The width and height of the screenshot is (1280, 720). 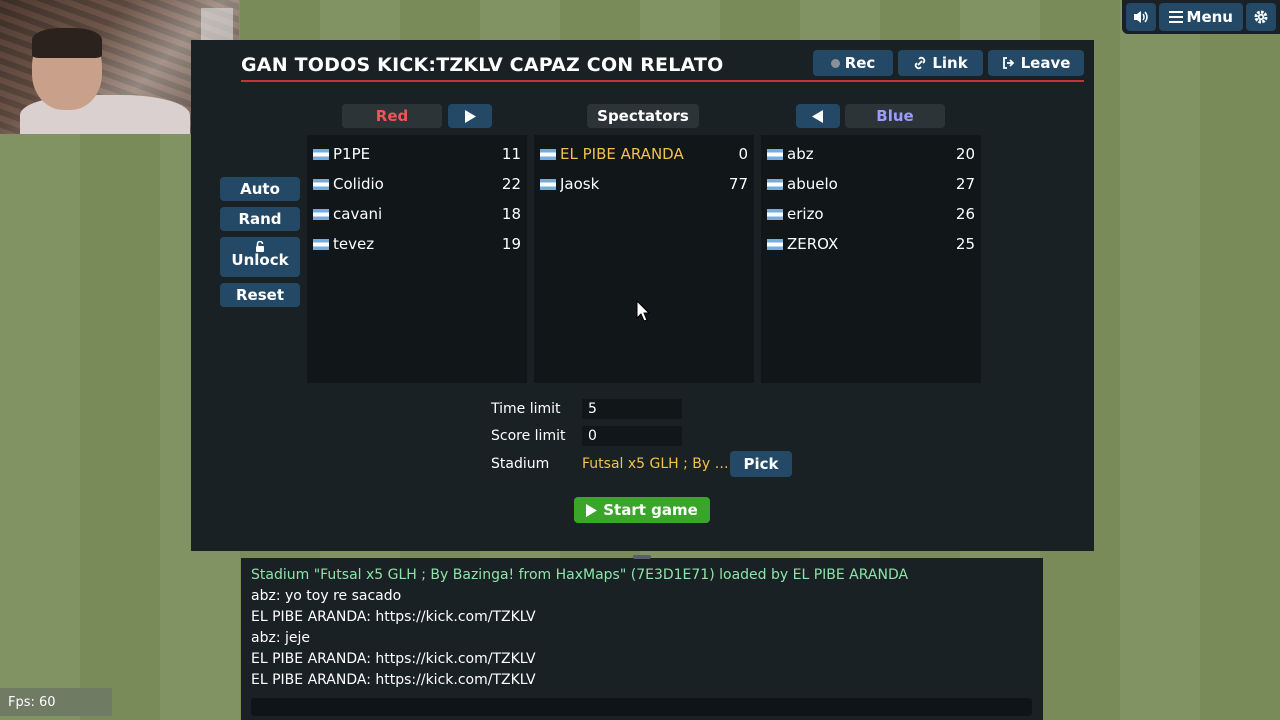 I want to click on reset-button: Reset, so click(x=260, y=295).